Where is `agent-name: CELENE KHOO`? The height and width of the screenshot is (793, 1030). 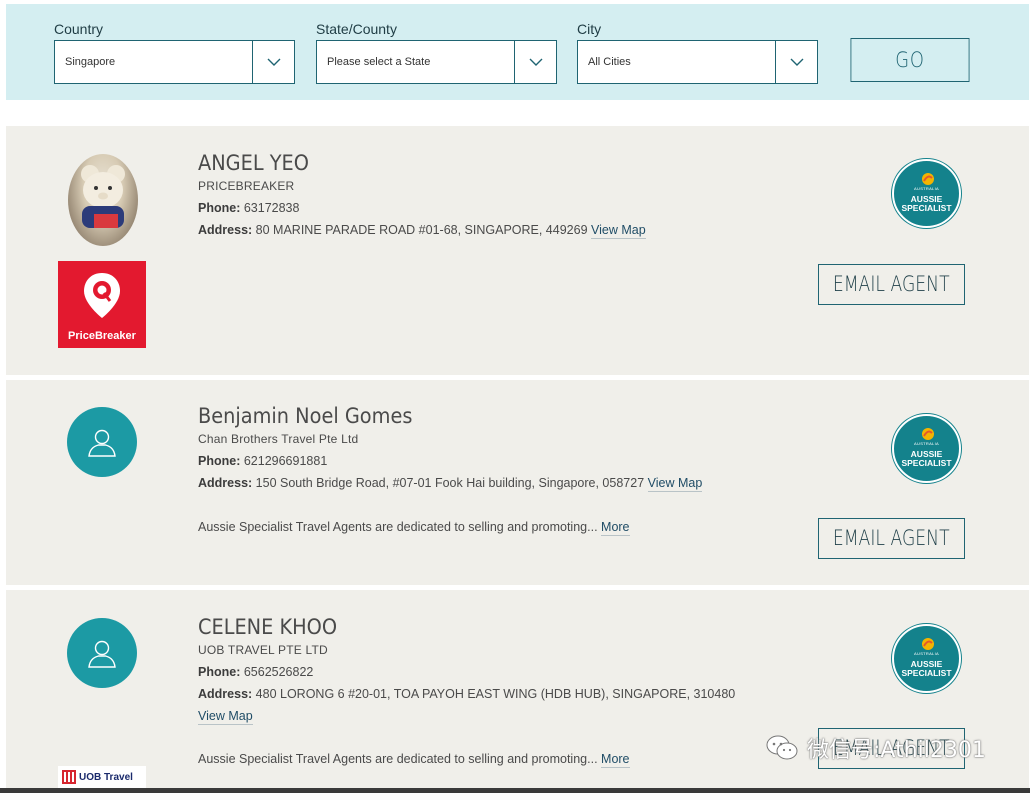 agent-name: CELENE KHOO is located at coordinates (268, 627).